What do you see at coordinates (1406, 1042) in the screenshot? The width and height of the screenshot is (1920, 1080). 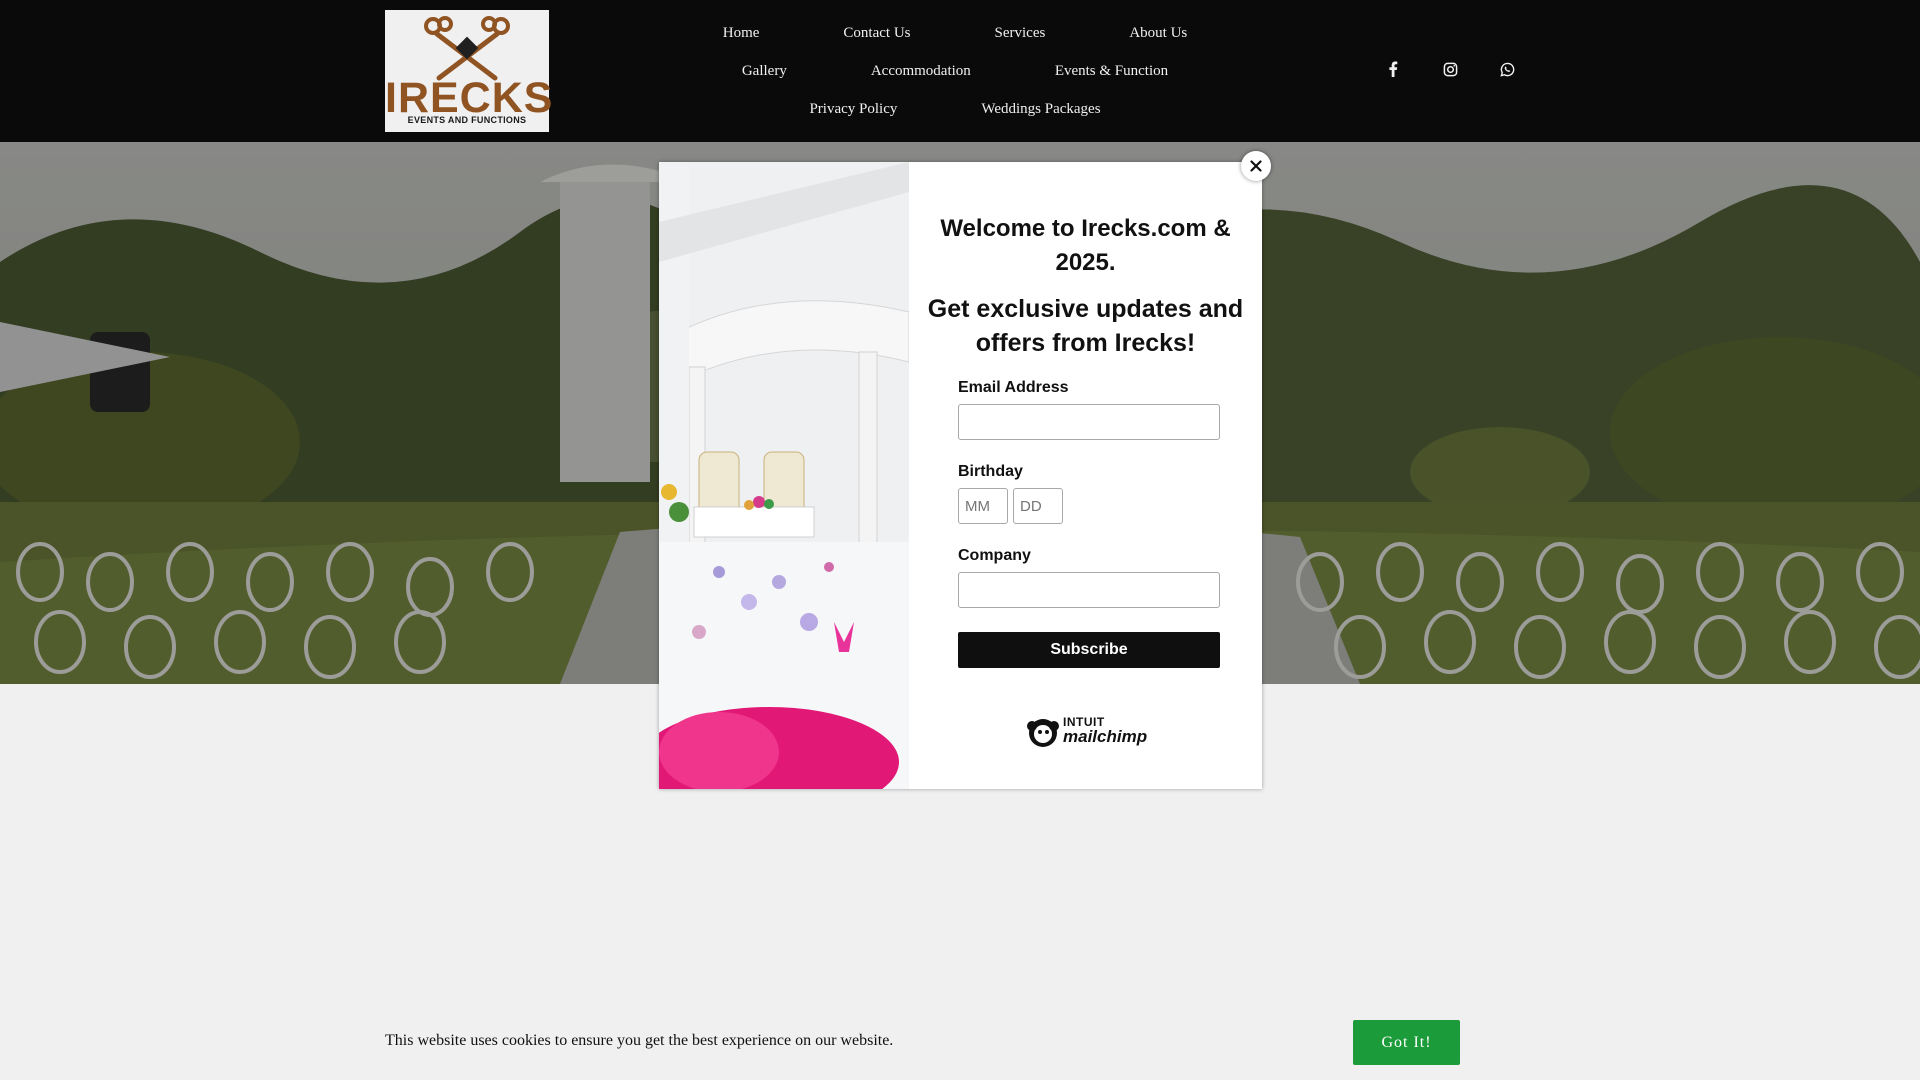 I see `cookie-accept-button: Got It!` at bounding box center [1406, 1042].